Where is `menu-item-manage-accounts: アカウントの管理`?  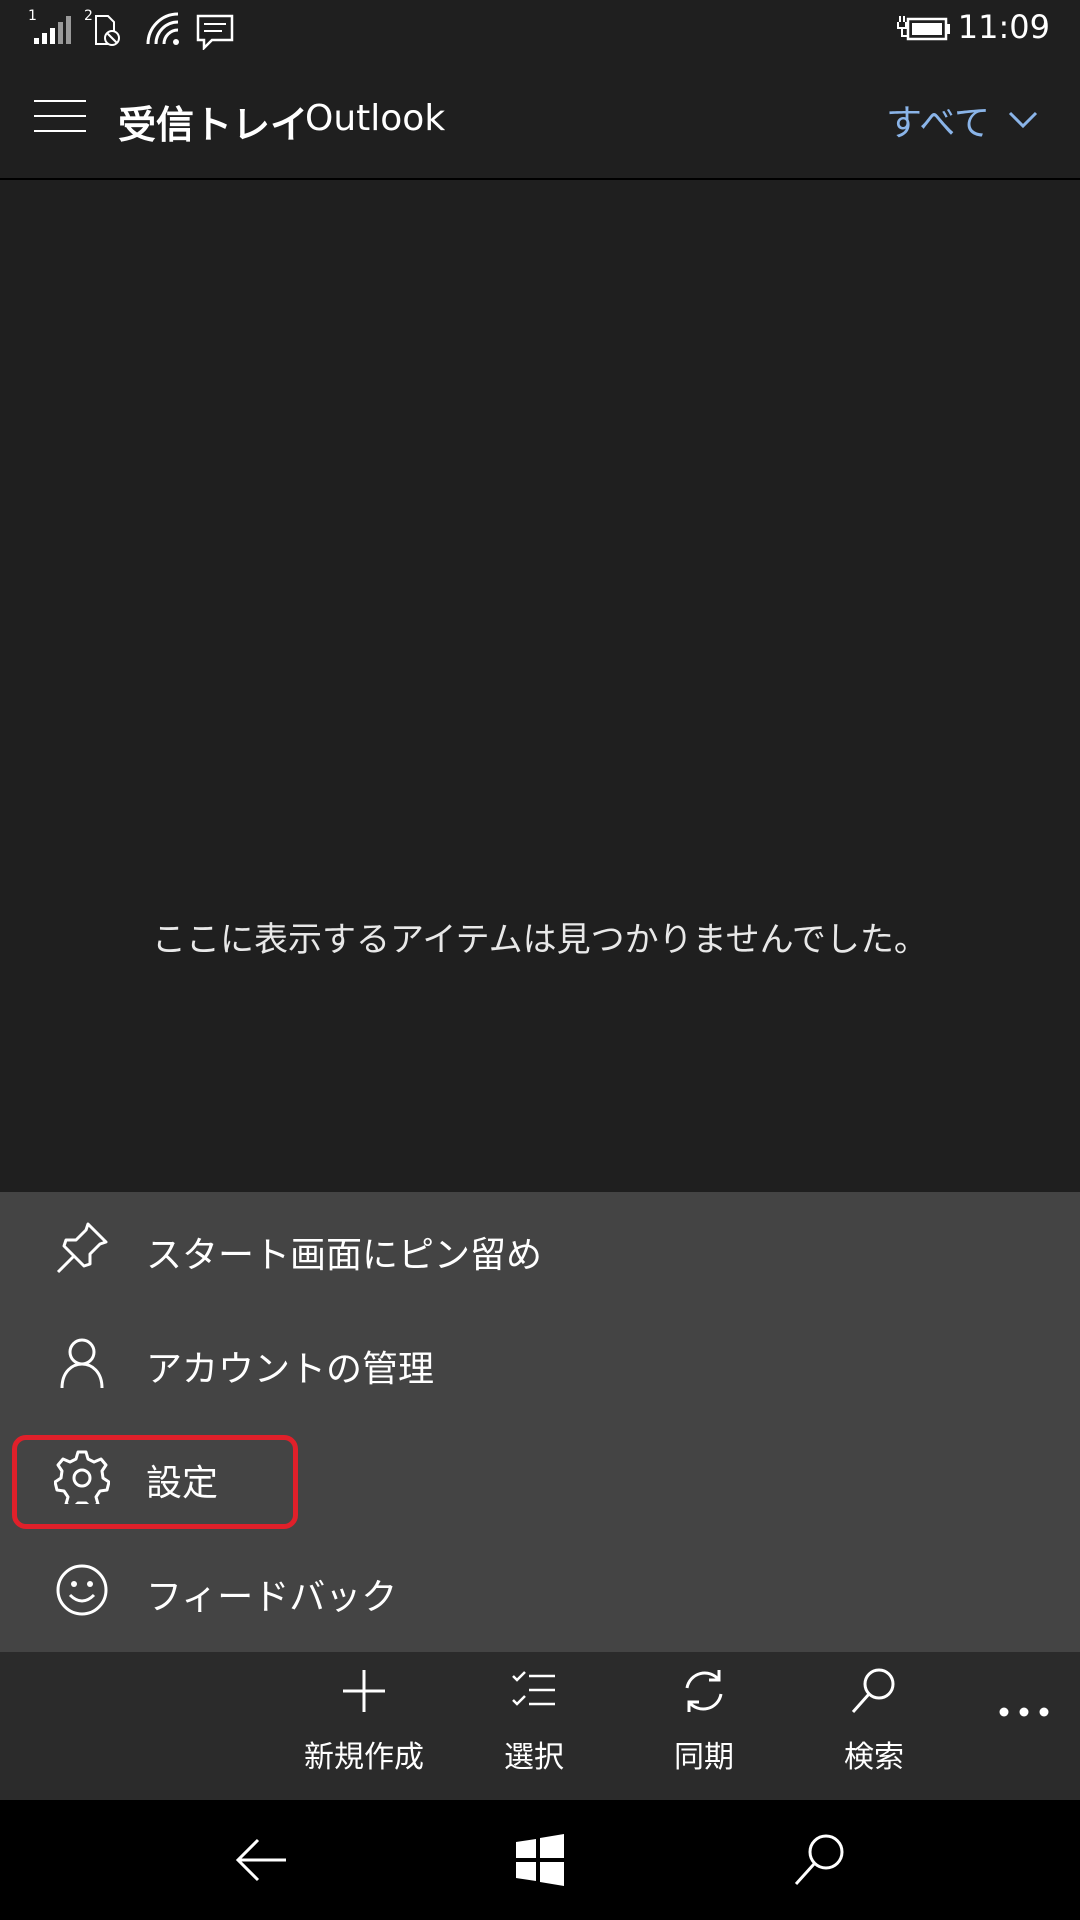 menu-item-manage-accounts: アカウントの管理 is located at coordinates (540, 1363).